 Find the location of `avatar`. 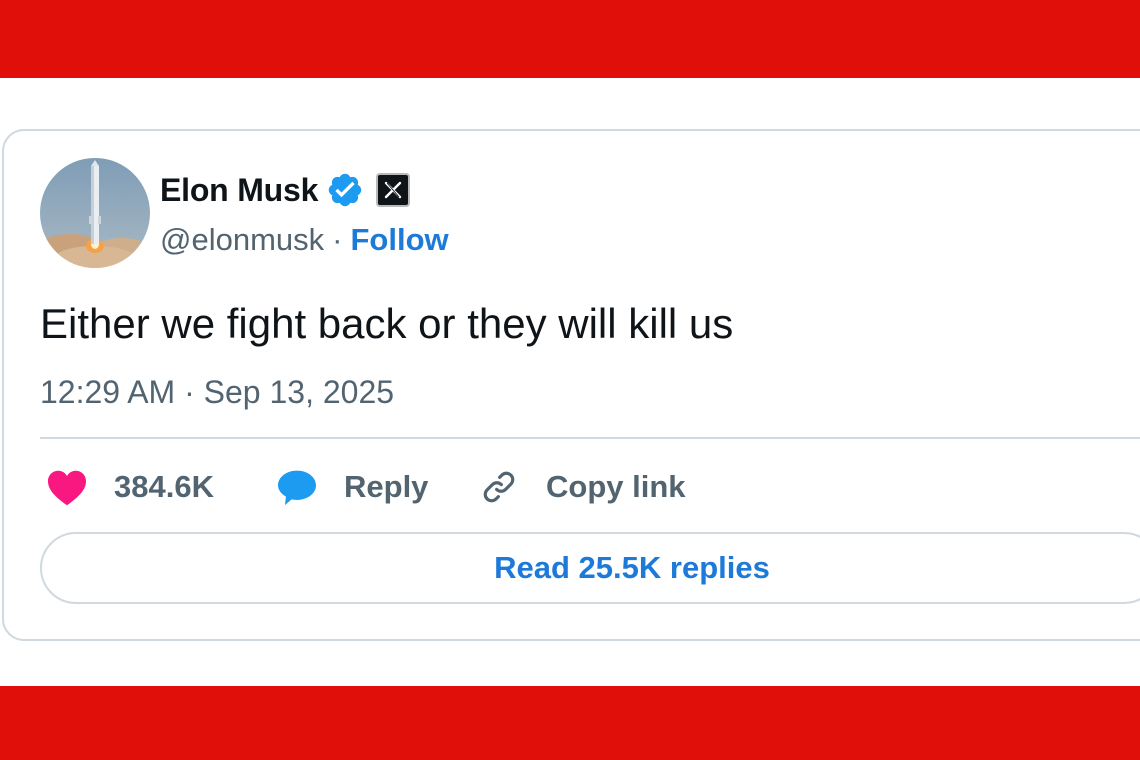

avatar is located at coordinates (95, 213).